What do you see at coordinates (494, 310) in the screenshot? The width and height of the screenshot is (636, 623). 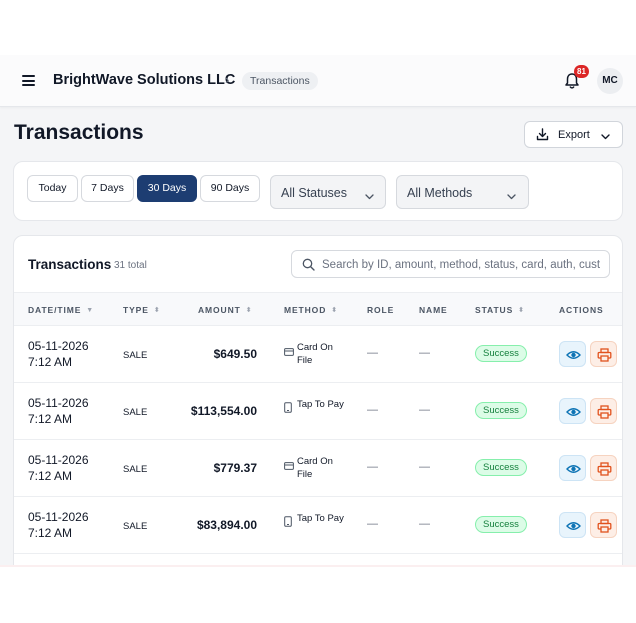 I see `column-label: STATUS` at bounding box center [494, 310].